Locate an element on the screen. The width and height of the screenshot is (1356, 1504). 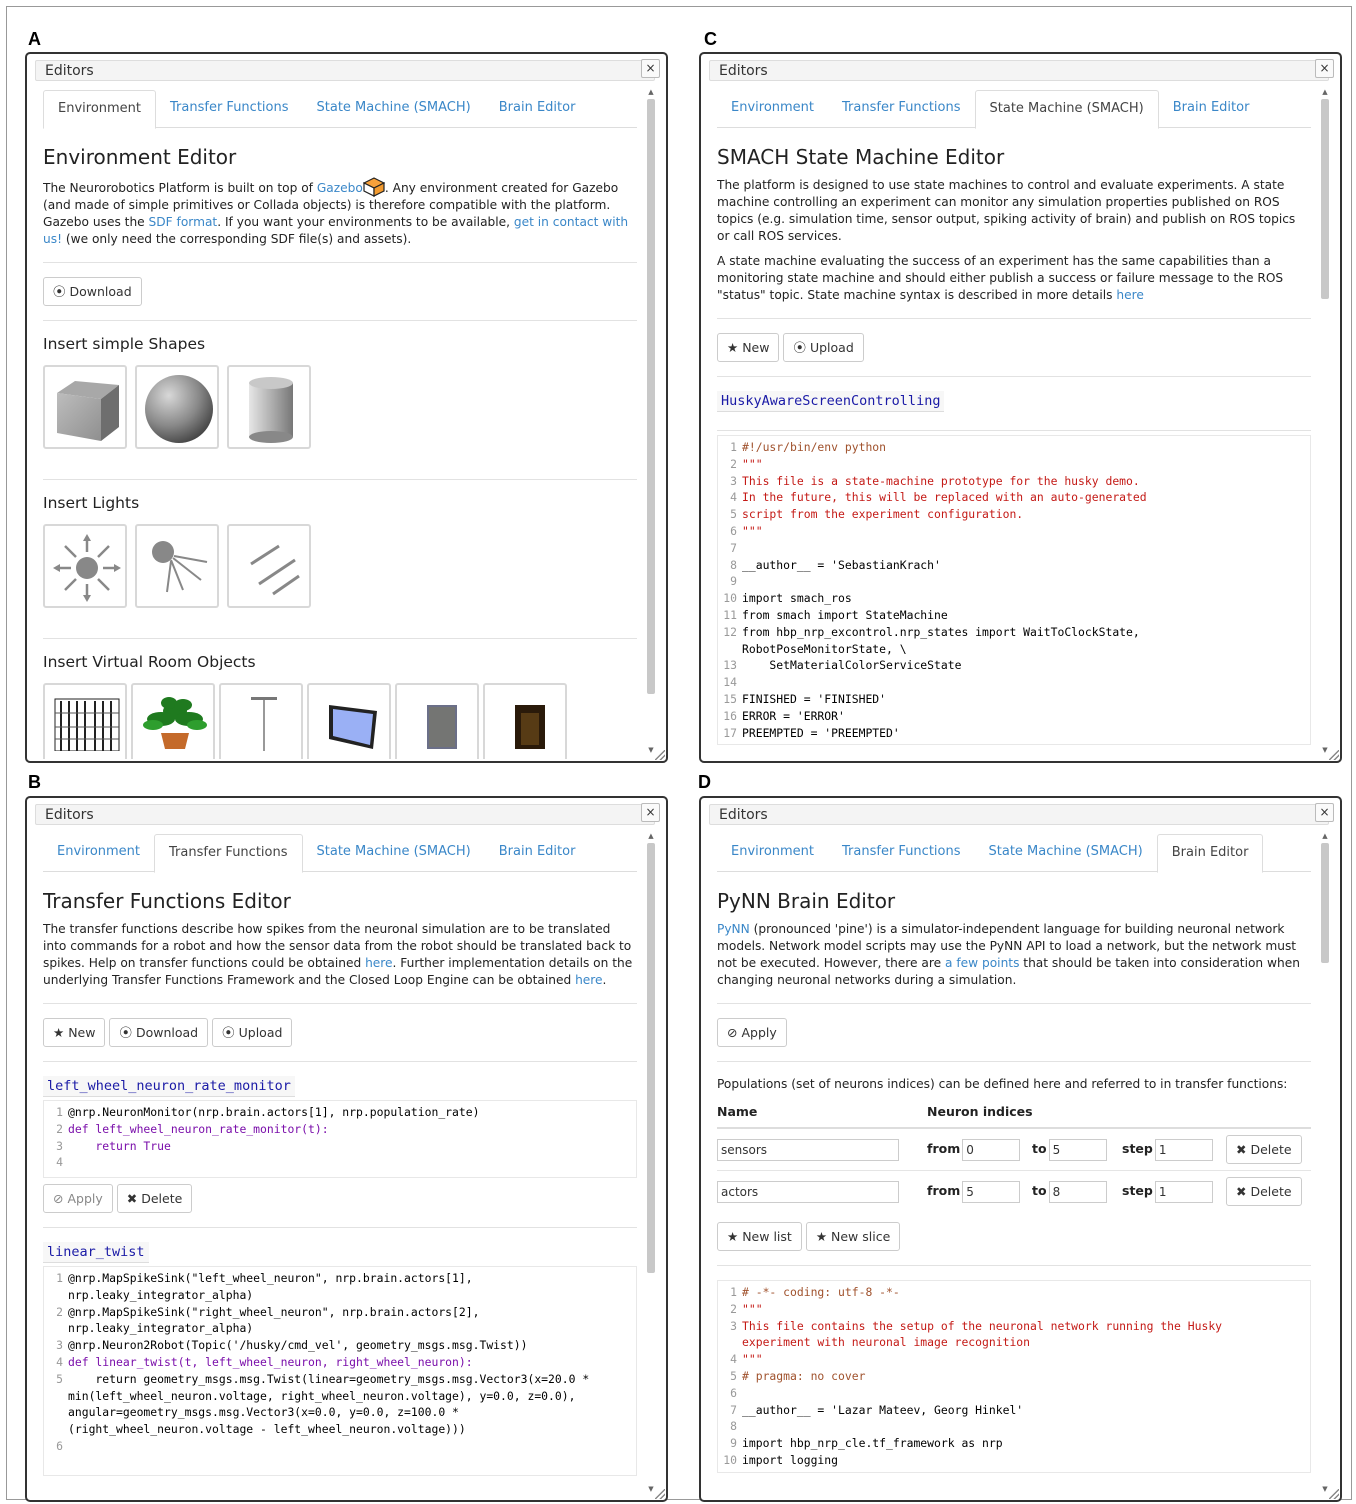
floor-lamp-icon is located at coordinates (264, 724).